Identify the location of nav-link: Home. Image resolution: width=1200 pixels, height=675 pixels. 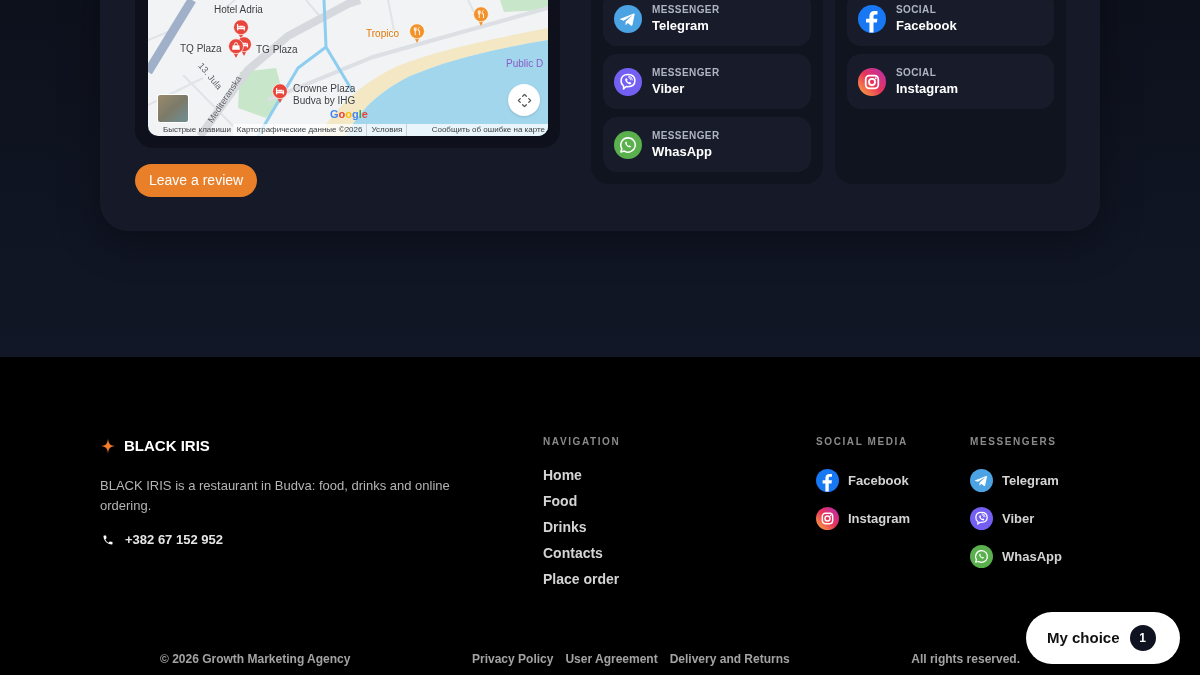
(562, 475).